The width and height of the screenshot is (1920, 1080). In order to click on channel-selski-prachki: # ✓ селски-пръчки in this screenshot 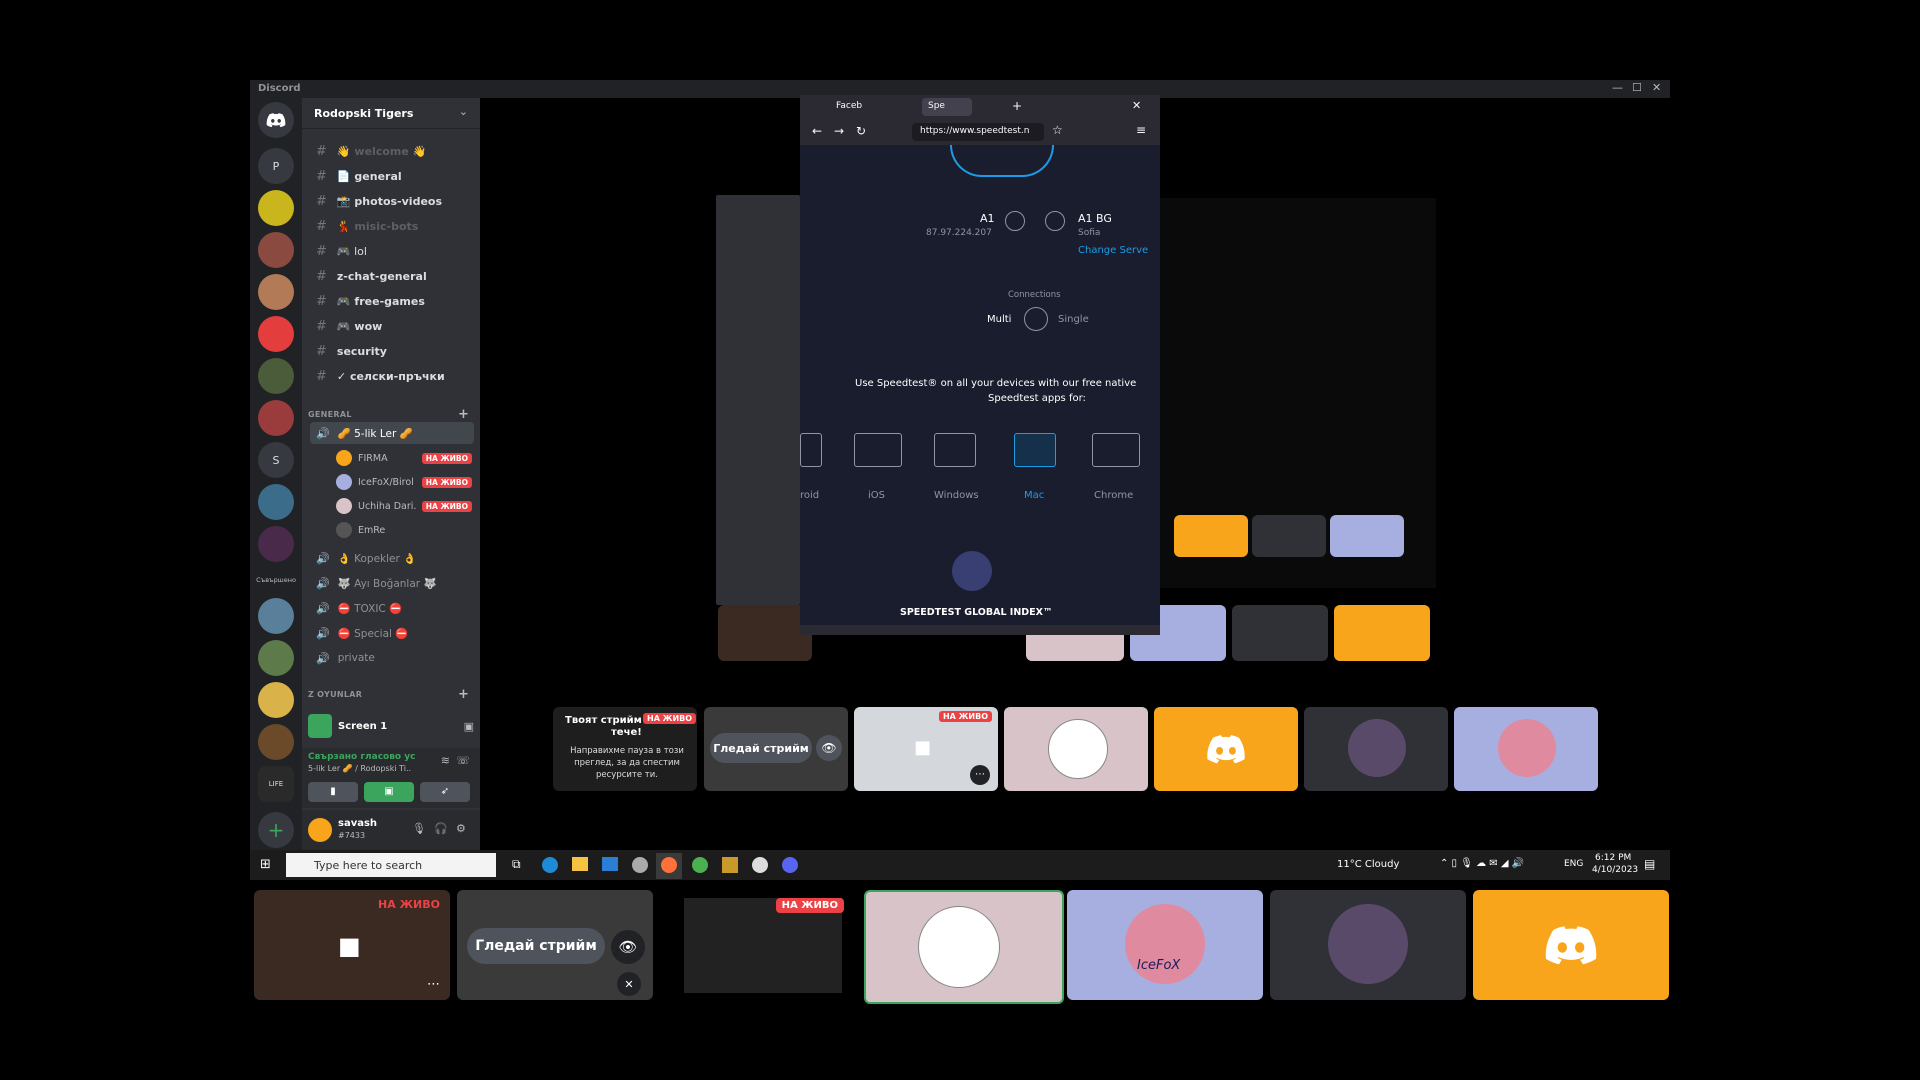, I will do `click(392, 376)`.